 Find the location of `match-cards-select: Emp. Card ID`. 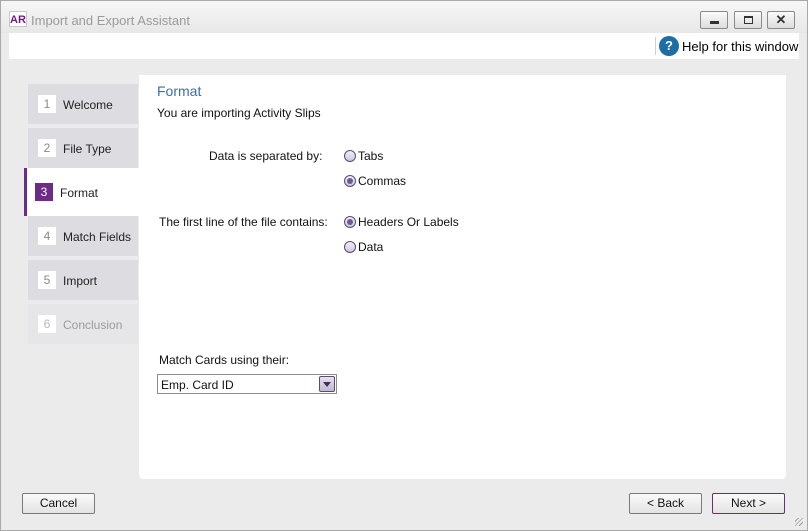

match-cards-select: Emp. Card ID is located at coordinates (247, 384).